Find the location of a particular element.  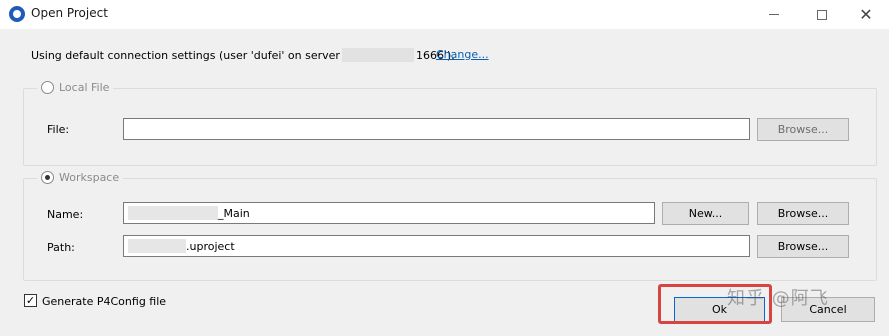

maximize-button is located at coordinates (822, 14).